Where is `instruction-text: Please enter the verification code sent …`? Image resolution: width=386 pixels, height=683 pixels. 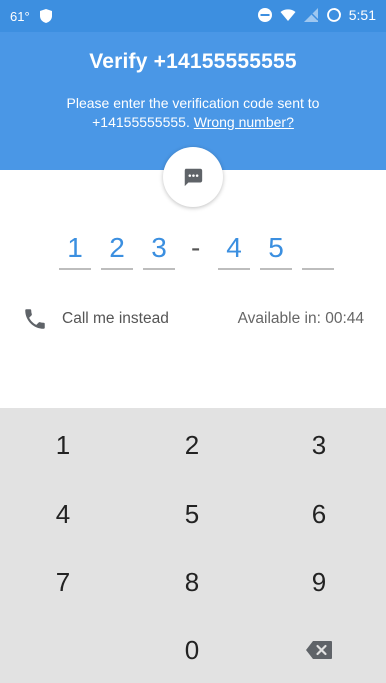 instruction-text: Please enter the verification code sent … is located at coordinates (193, 113).